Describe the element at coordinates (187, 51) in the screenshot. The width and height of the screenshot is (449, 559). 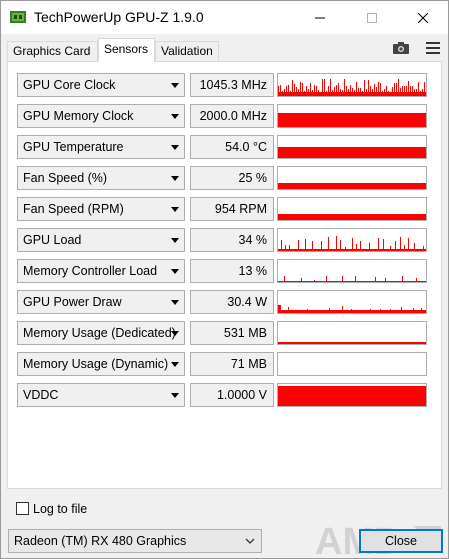
I see `tab-validation: Validation` at that location.